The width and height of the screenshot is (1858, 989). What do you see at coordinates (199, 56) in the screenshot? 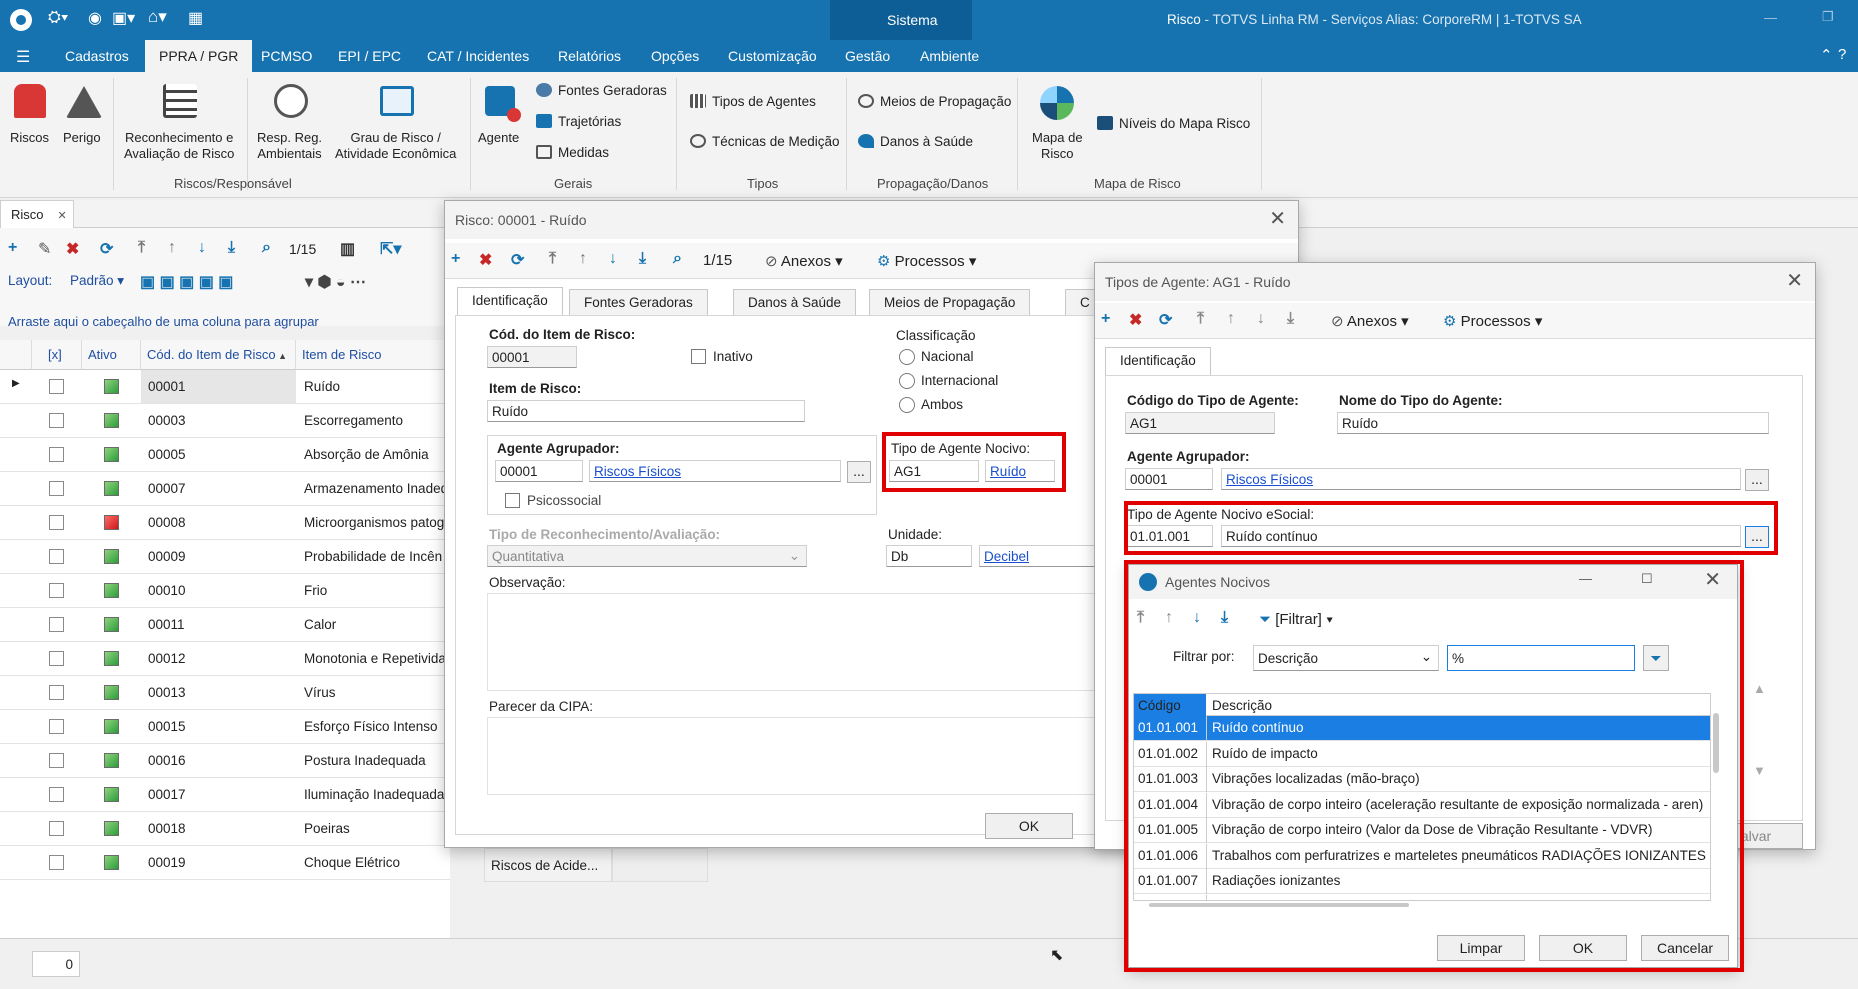
I see `menu-ppra-pgr: PPRA / PGR` at bounding box center [199, 56].